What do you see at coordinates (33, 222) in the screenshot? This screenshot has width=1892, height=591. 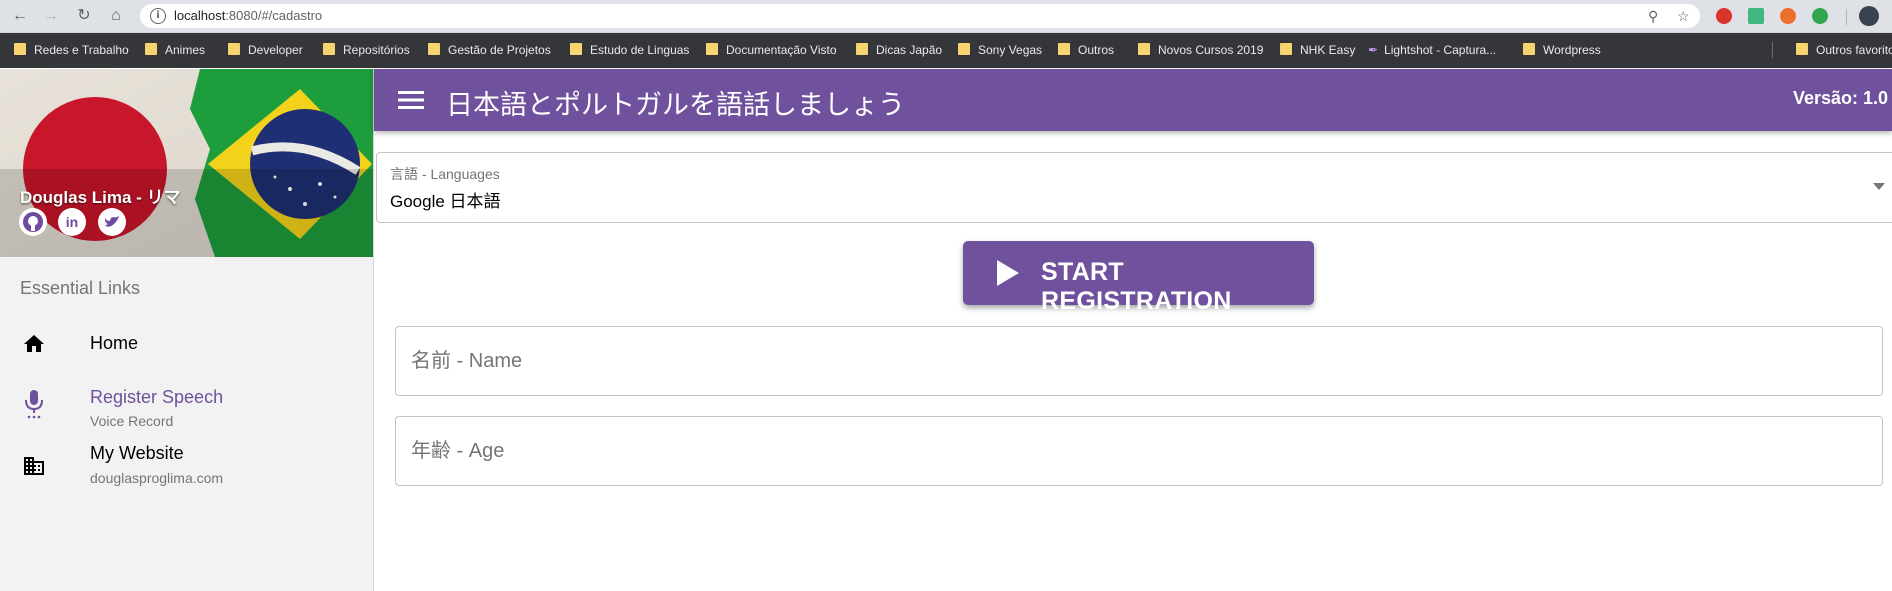 I see `github-icon` at bounding box center [33, 222].